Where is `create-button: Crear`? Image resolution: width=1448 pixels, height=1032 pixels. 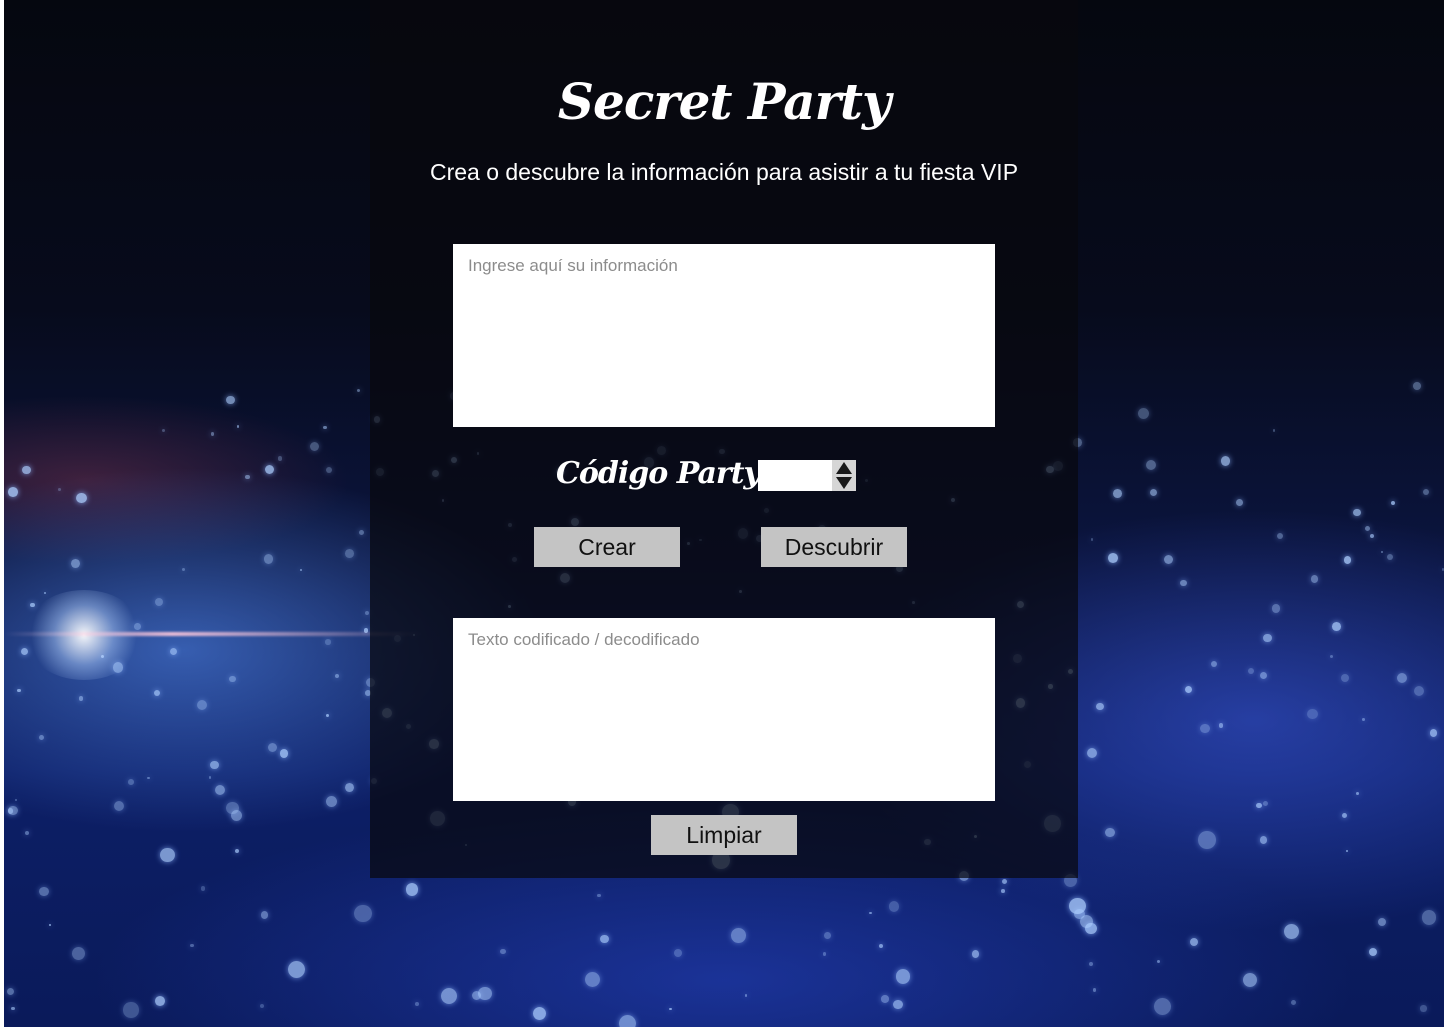
create-button: Crear is located at coordinates (607, 547).